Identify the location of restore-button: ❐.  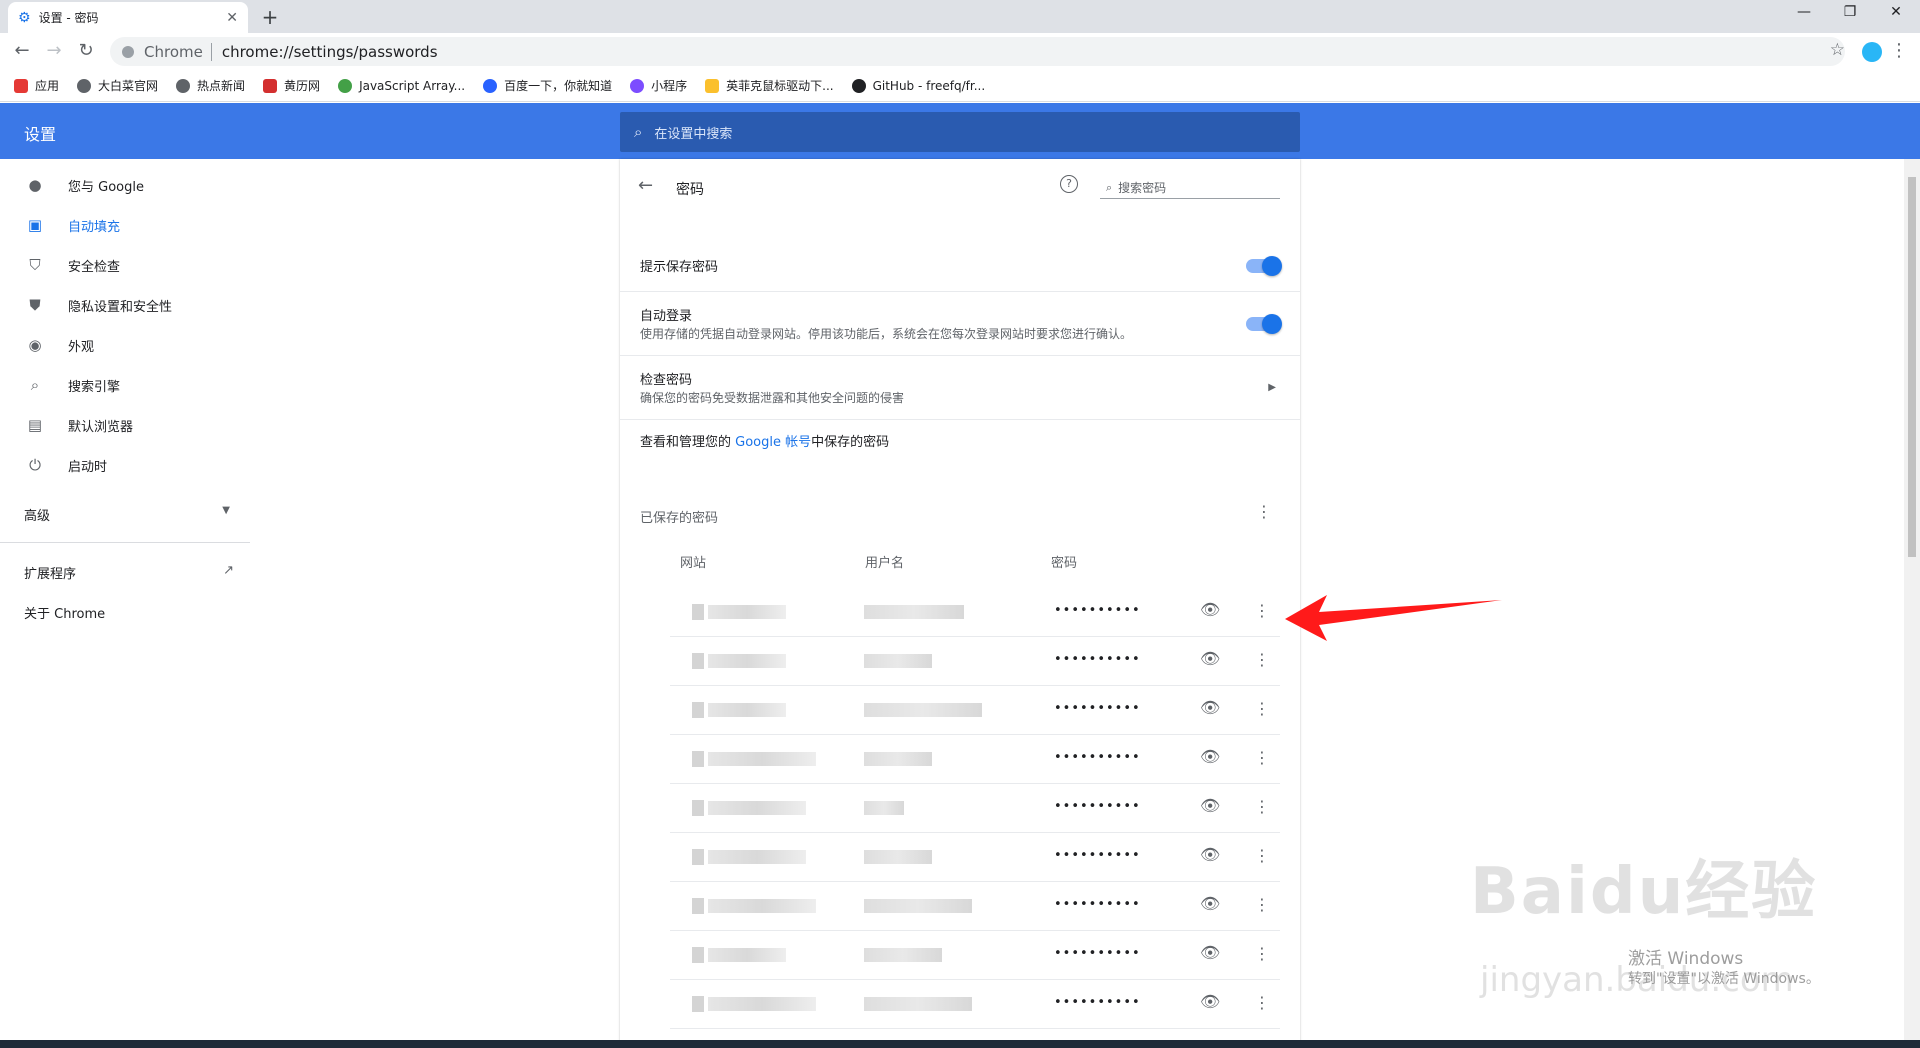
(1850, 12).